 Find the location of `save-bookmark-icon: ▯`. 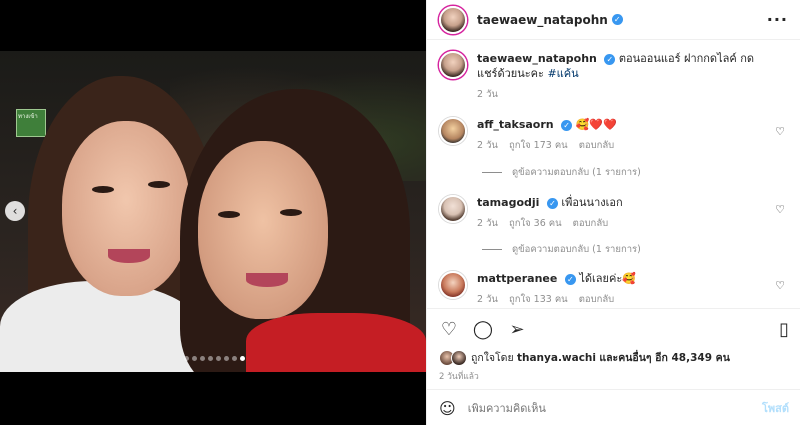

save-bookmark-icon: ▯ is located at coordinates (784, 329).